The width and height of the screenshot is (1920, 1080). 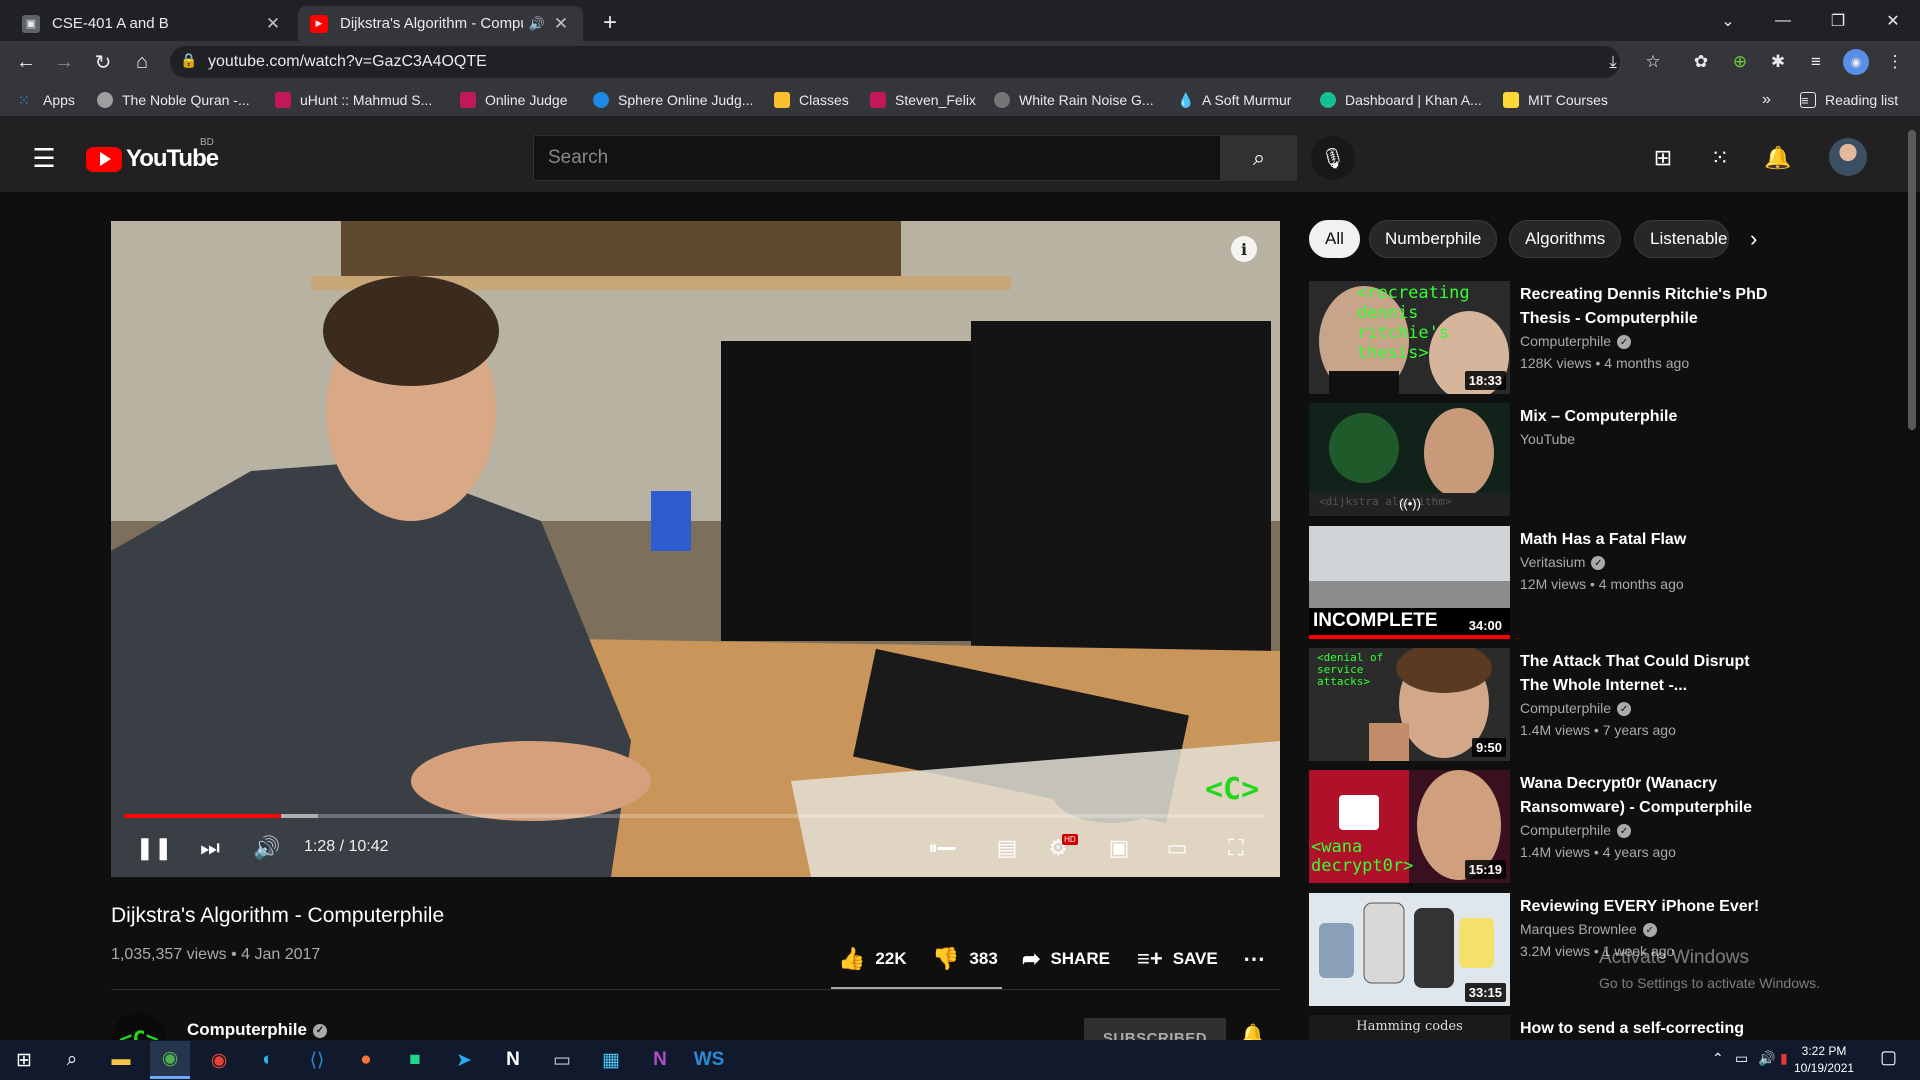 I want to click on bookmark-soft-murmur: 💧 A Soft Murmur, so click(x=1234, y=100).